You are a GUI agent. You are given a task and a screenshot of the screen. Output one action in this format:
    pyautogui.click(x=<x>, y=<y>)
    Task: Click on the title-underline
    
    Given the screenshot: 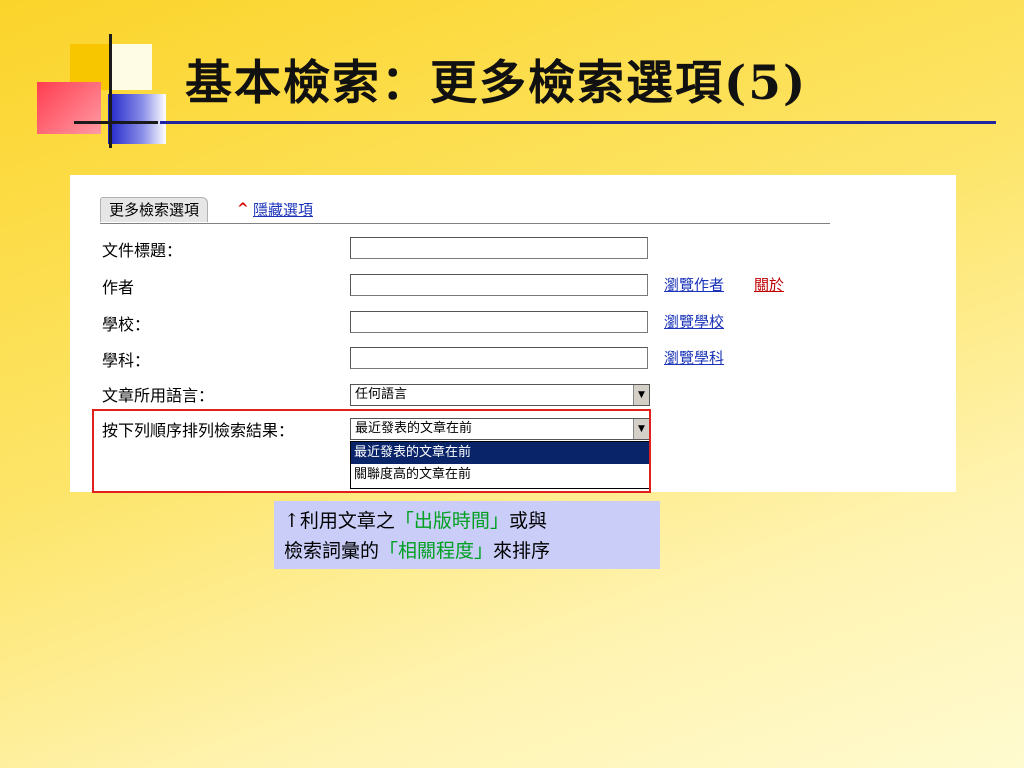 What is the action you would take?
    pyautogui.click(x=578, y=122)
    